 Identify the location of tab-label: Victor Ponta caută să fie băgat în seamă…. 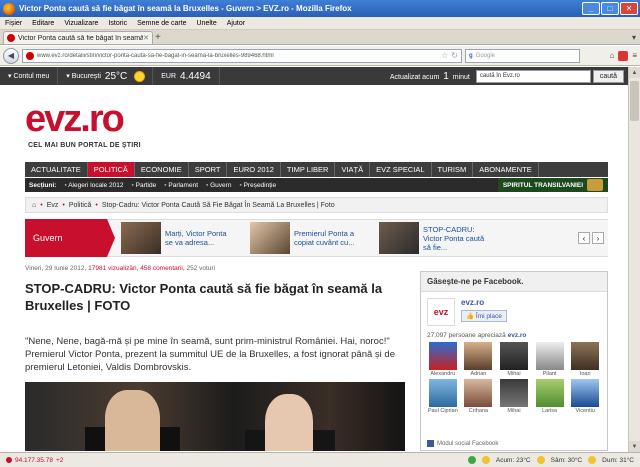
(81, 38).